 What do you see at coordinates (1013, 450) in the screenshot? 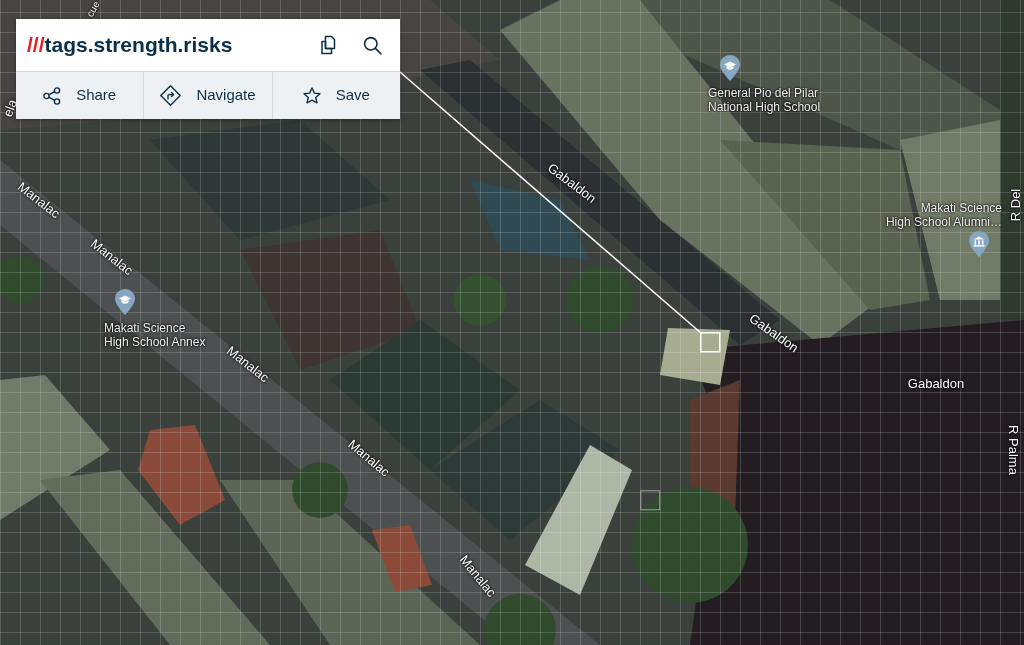
I see `street-label: R Palma` at bounding box center [1013, 450].